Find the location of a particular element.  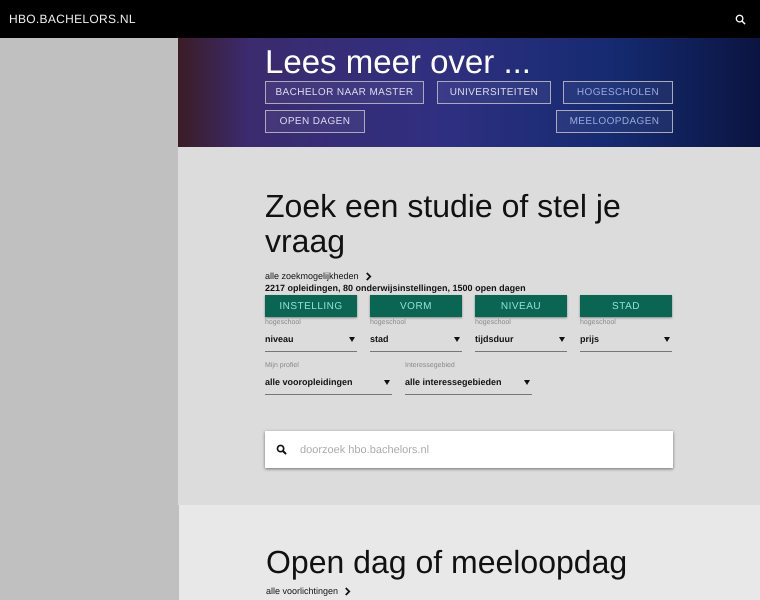

more-link: alle voorlichtingen is located at coordinates (302, 591).